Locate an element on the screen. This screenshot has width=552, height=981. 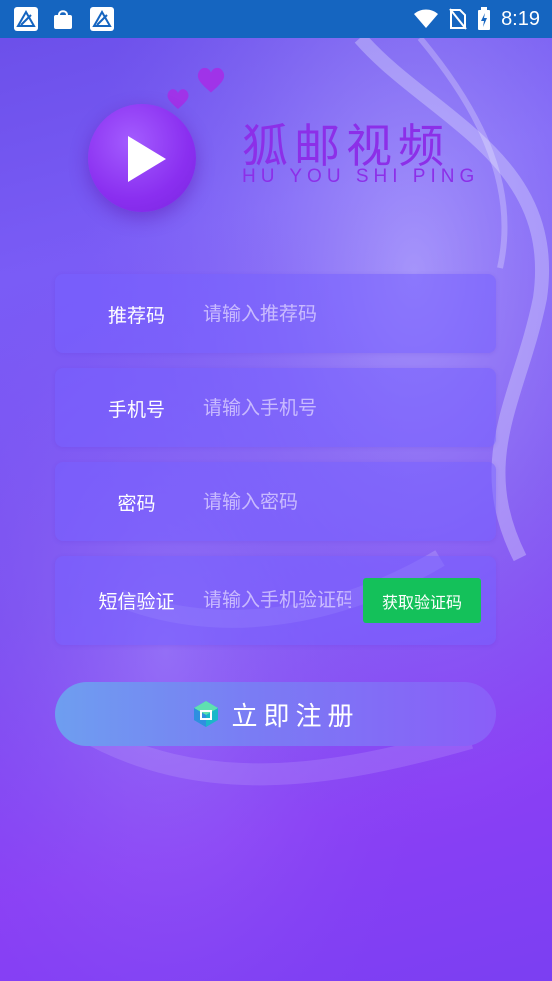
app-logo is located at coordinates (142, 158).